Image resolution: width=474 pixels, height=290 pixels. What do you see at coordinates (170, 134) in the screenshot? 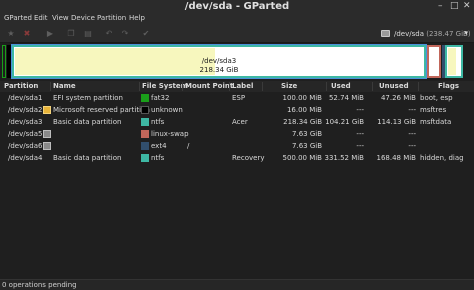
I see `row-fs: linux-swap` at bounding box center [170, 134].